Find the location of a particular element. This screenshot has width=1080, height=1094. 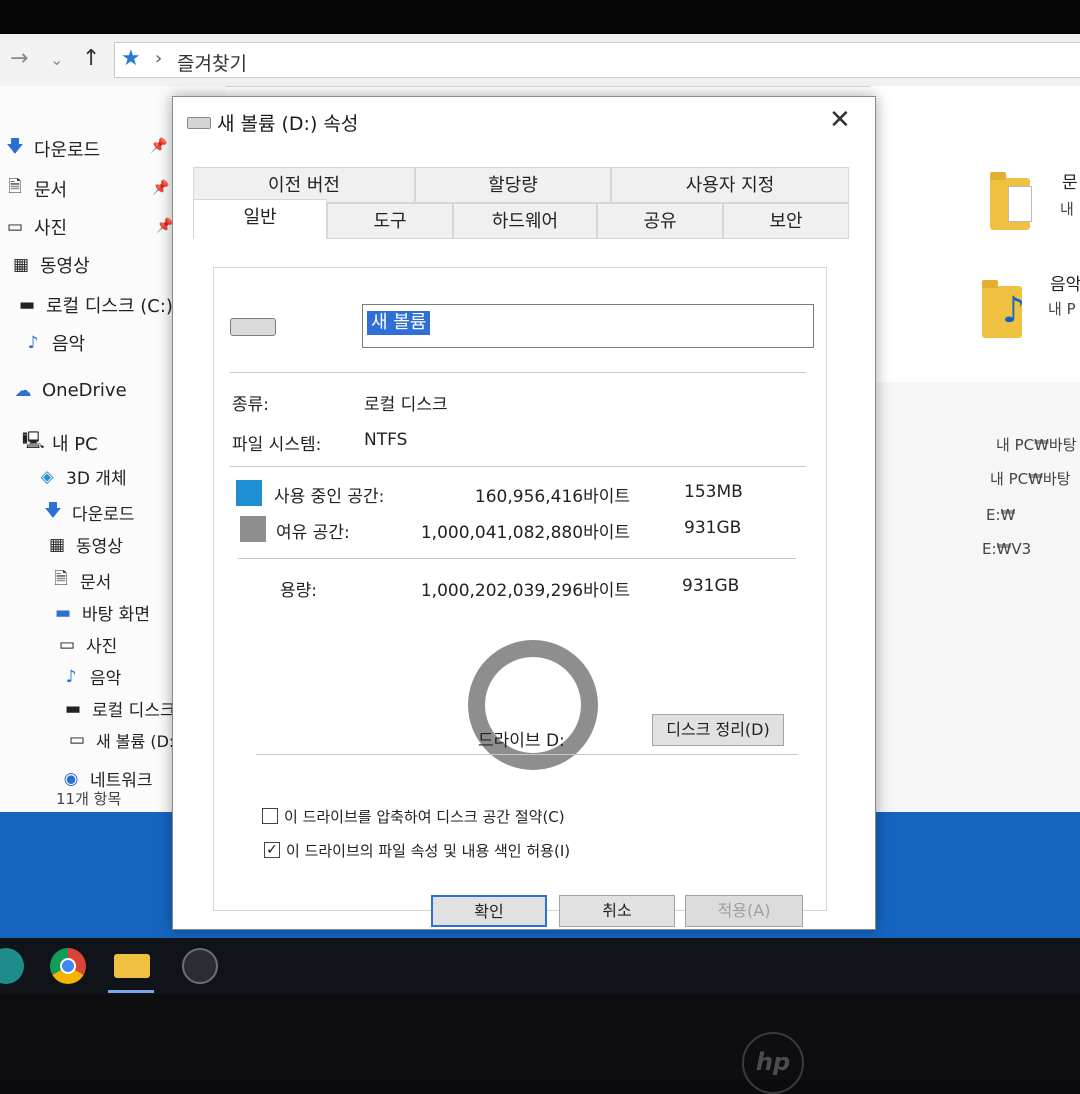

fs-value: NTFS is located at coordinates (386, 440).